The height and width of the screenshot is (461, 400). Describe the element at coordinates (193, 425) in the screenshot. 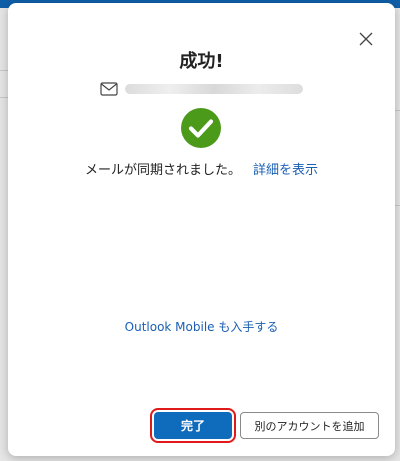

I see `done-button: 完了` at that location.